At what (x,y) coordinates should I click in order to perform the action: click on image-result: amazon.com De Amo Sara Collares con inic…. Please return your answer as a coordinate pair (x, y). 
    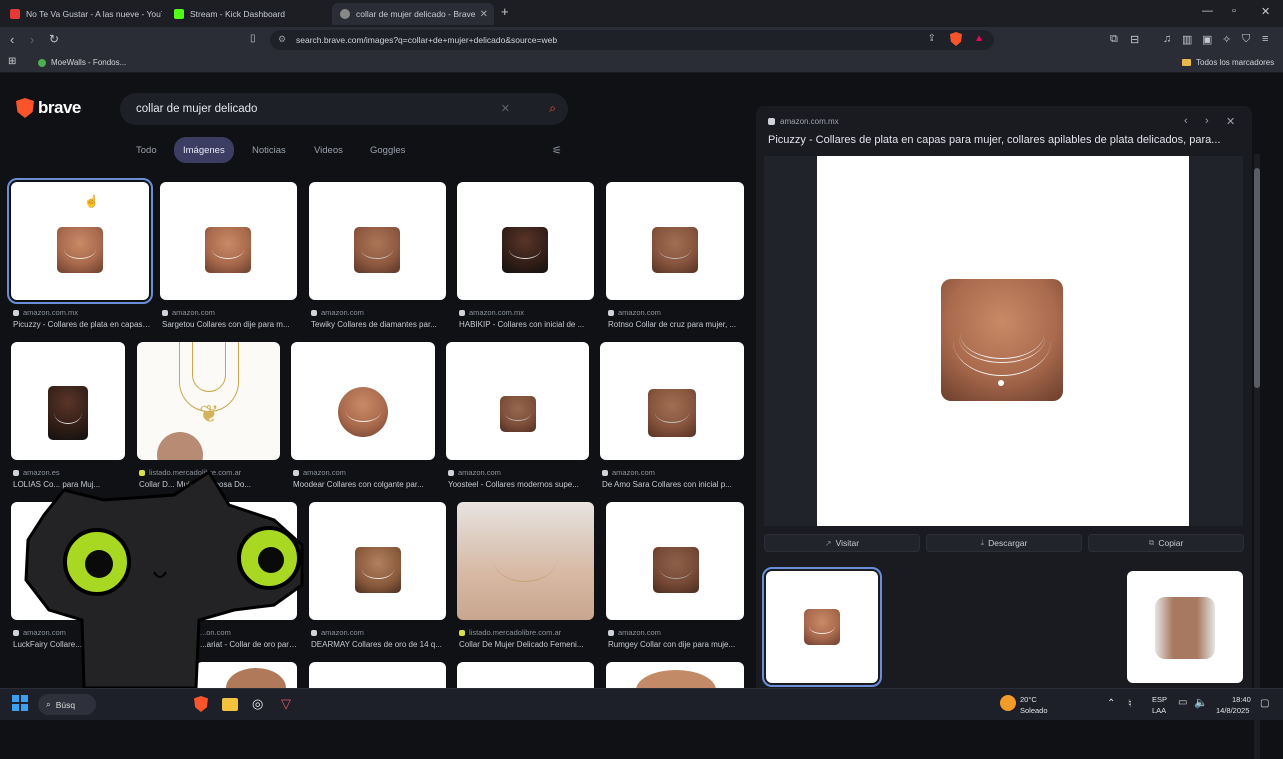
    Looking at the image, I should click on (672, 417).